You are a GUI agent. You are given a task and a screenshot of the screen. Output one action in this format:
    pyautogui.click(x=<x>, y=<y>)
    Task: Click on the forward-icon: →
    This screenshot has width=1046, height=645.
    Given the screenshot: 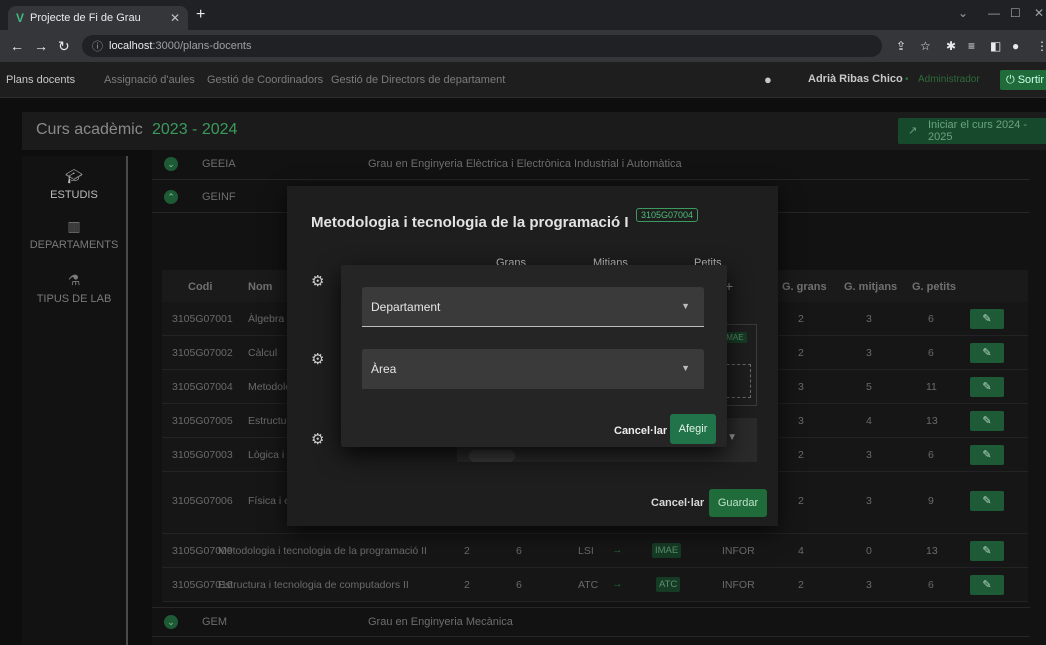 What is the action you would take?
    pyautogui.click(x=41, y=46)
    